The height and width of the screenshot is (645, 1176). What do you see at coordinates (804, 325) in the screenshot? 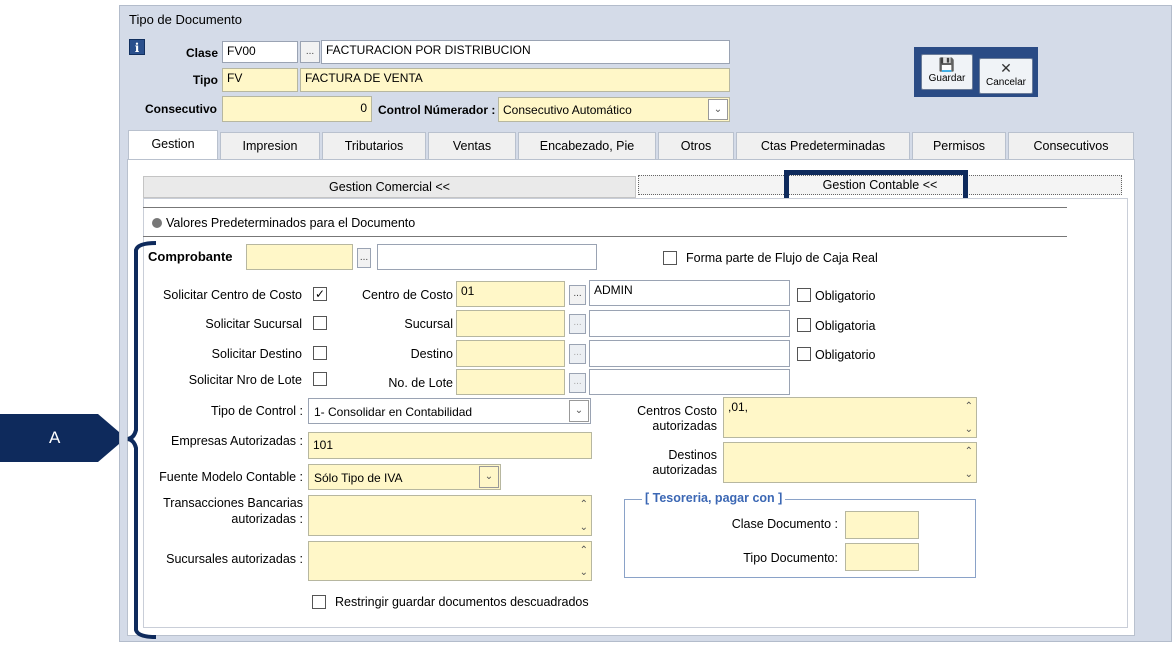
I see `sucursal-obligatoria-checkbox` at bounding box center [804, 325].